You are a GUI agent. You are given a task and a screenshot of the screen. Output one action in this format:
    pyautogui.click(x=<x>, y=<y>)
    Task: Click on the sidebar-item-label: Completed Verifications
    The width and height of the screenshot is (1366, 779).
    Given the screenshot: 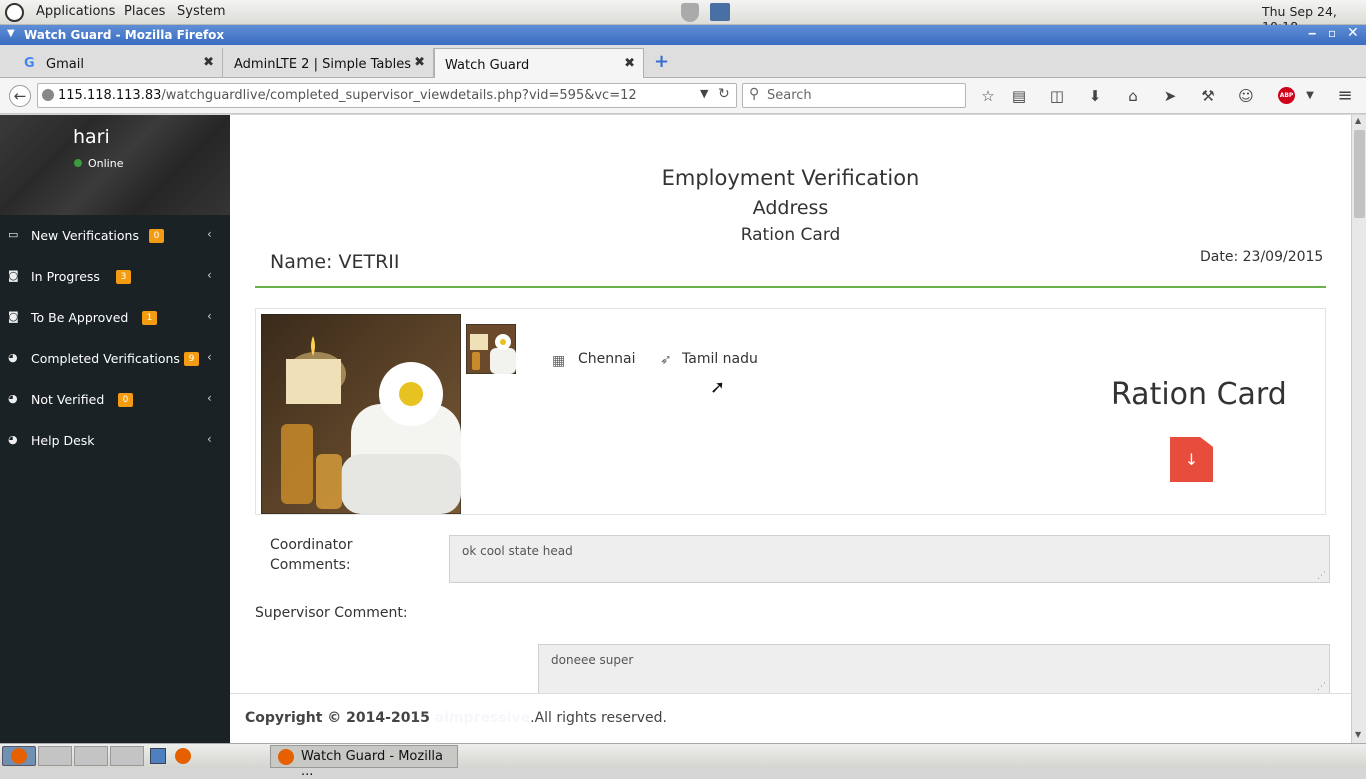 What is the action you would take?
    pyautogui.click(x=105, y=358)
    